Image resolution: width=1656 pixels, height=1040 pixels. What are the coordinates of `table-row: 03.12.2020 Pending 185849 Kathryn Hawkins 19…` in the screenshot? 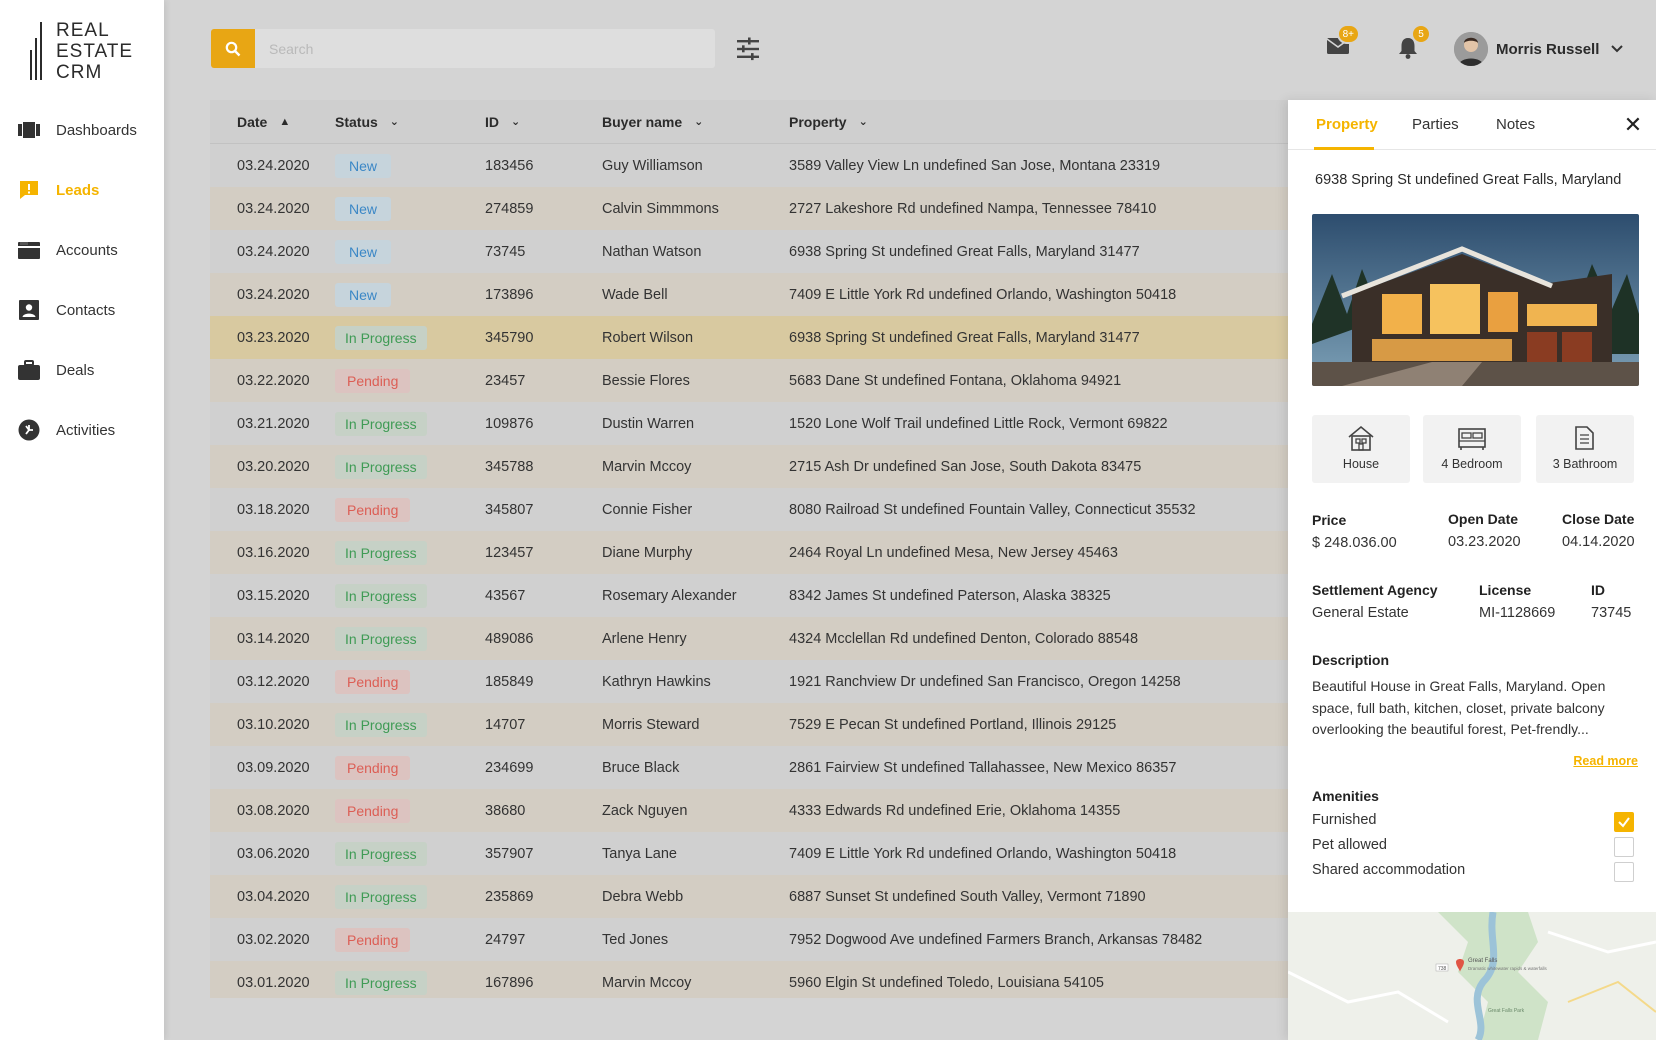 It's located at (750, 681).